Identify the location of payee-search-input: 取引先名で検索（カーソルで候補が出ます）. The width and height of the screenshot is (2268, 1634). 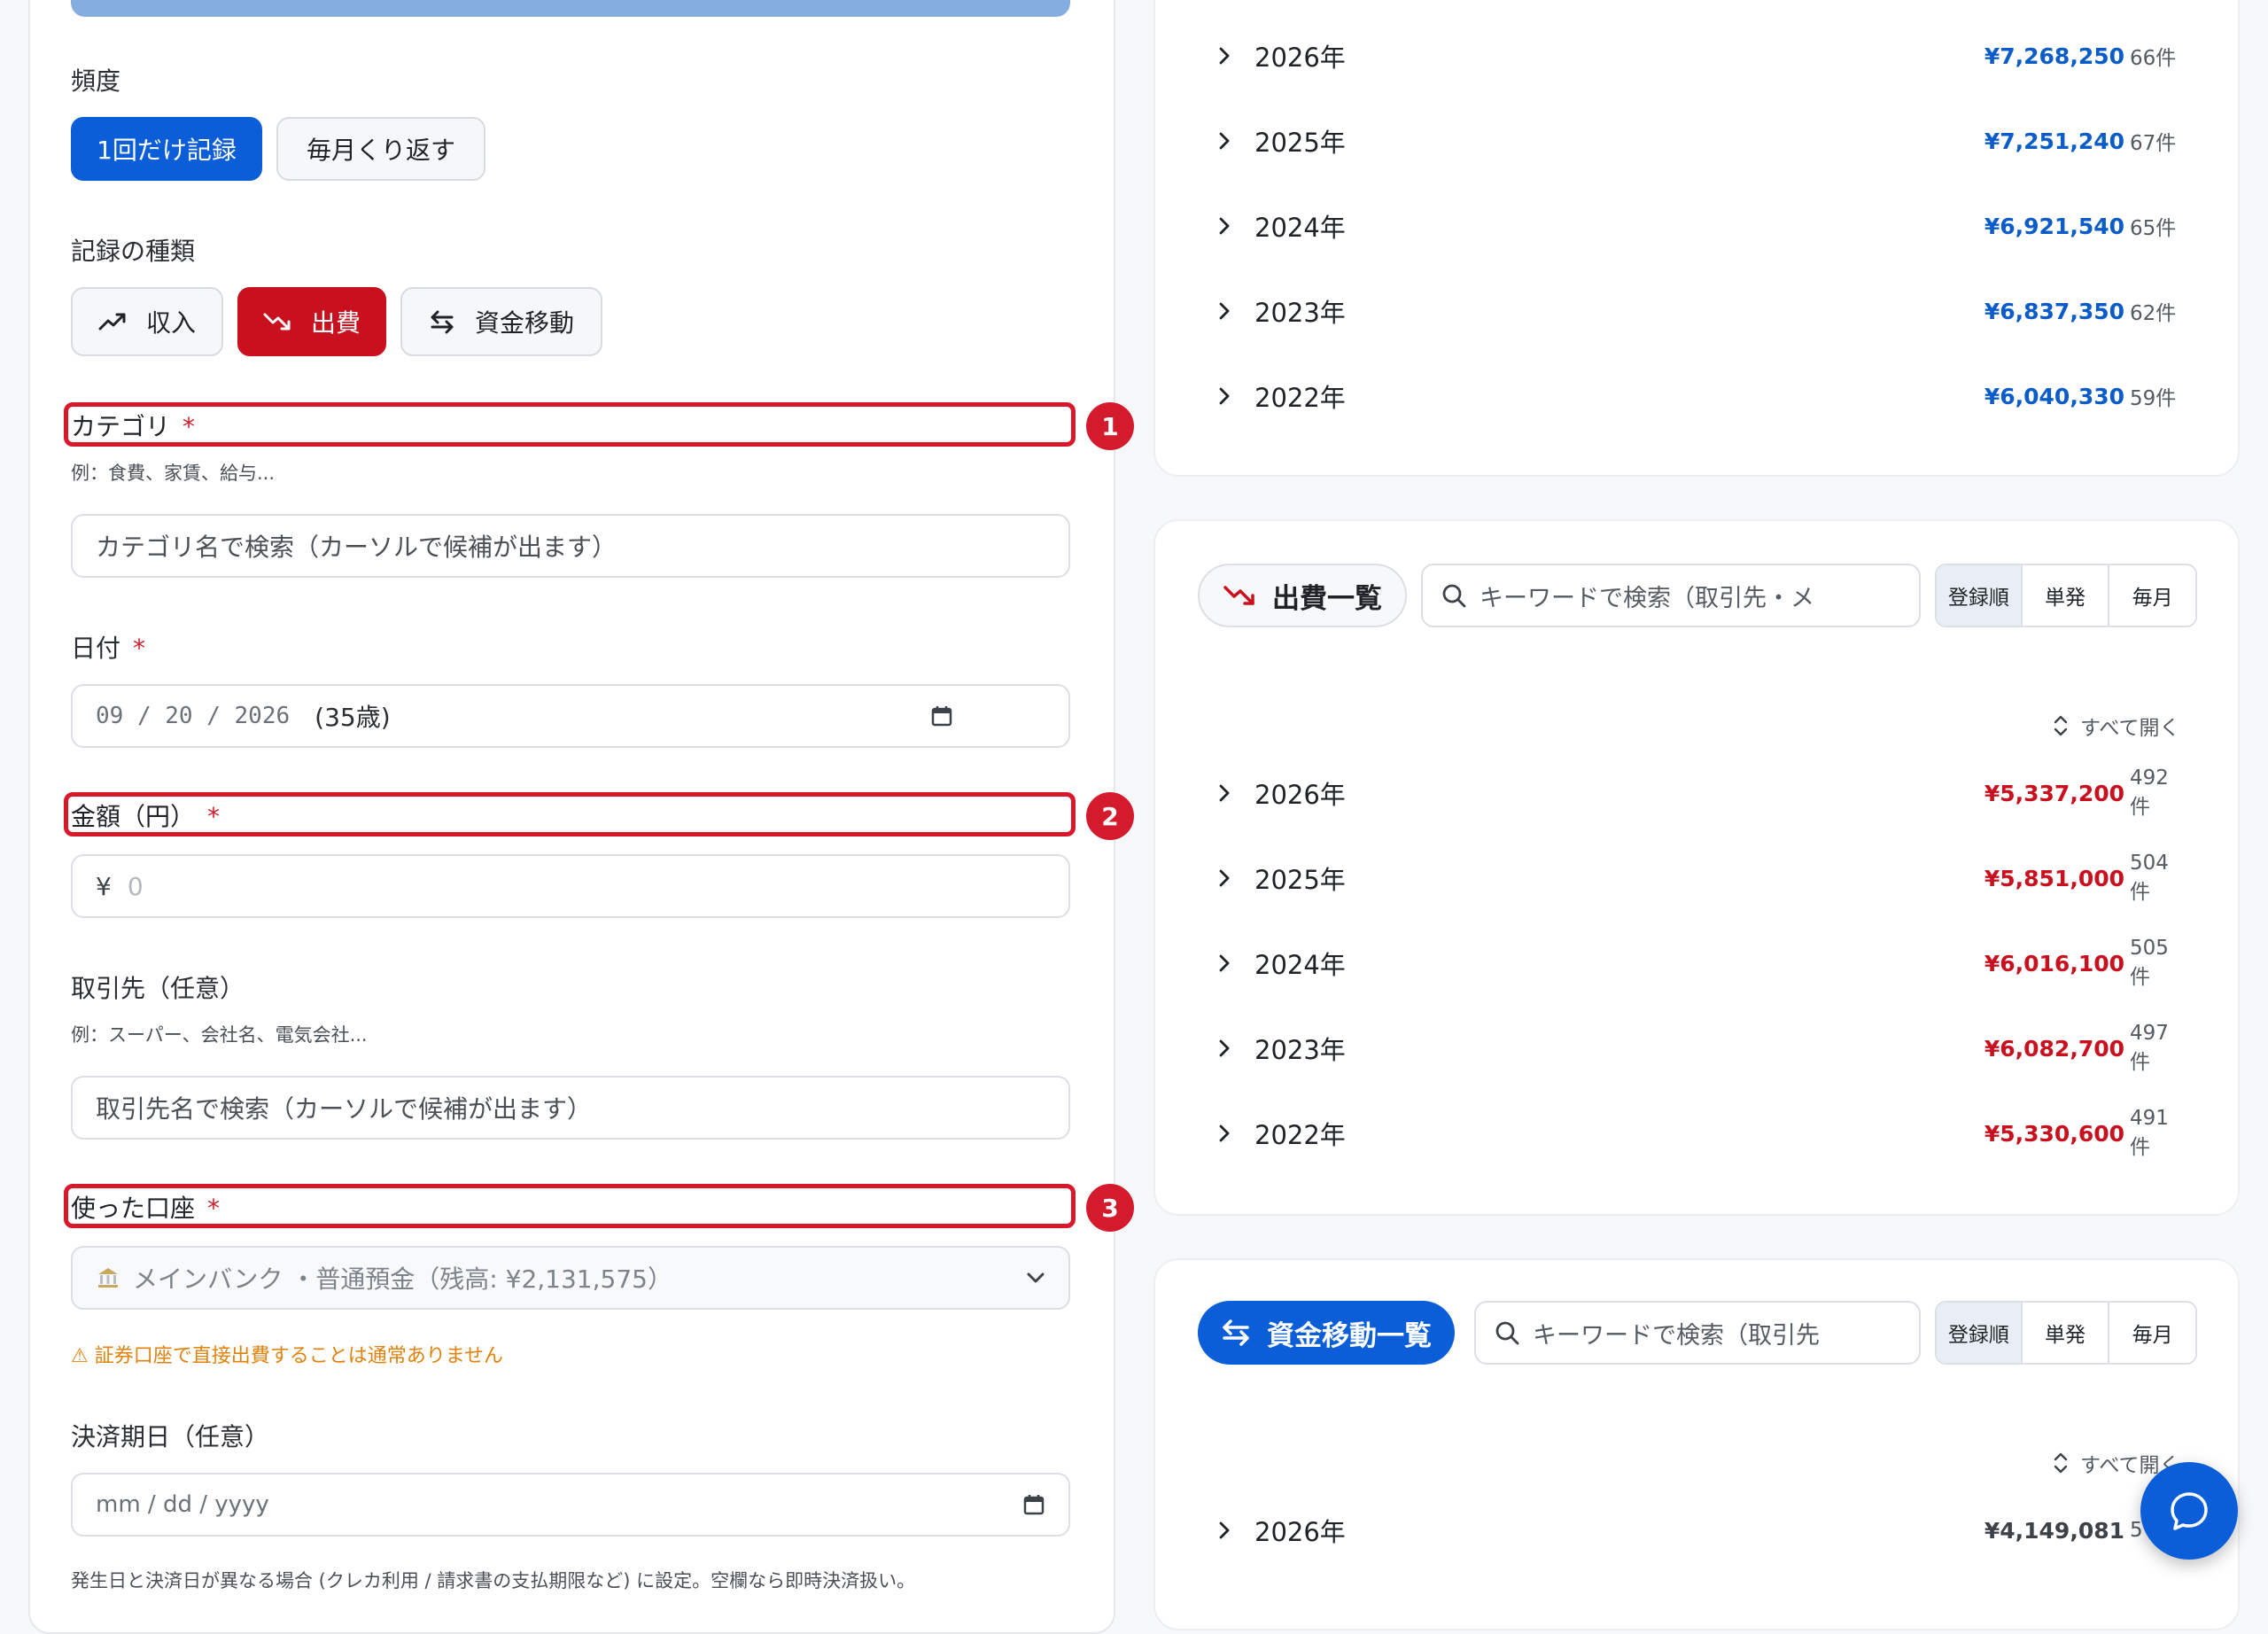
(570, 1108).